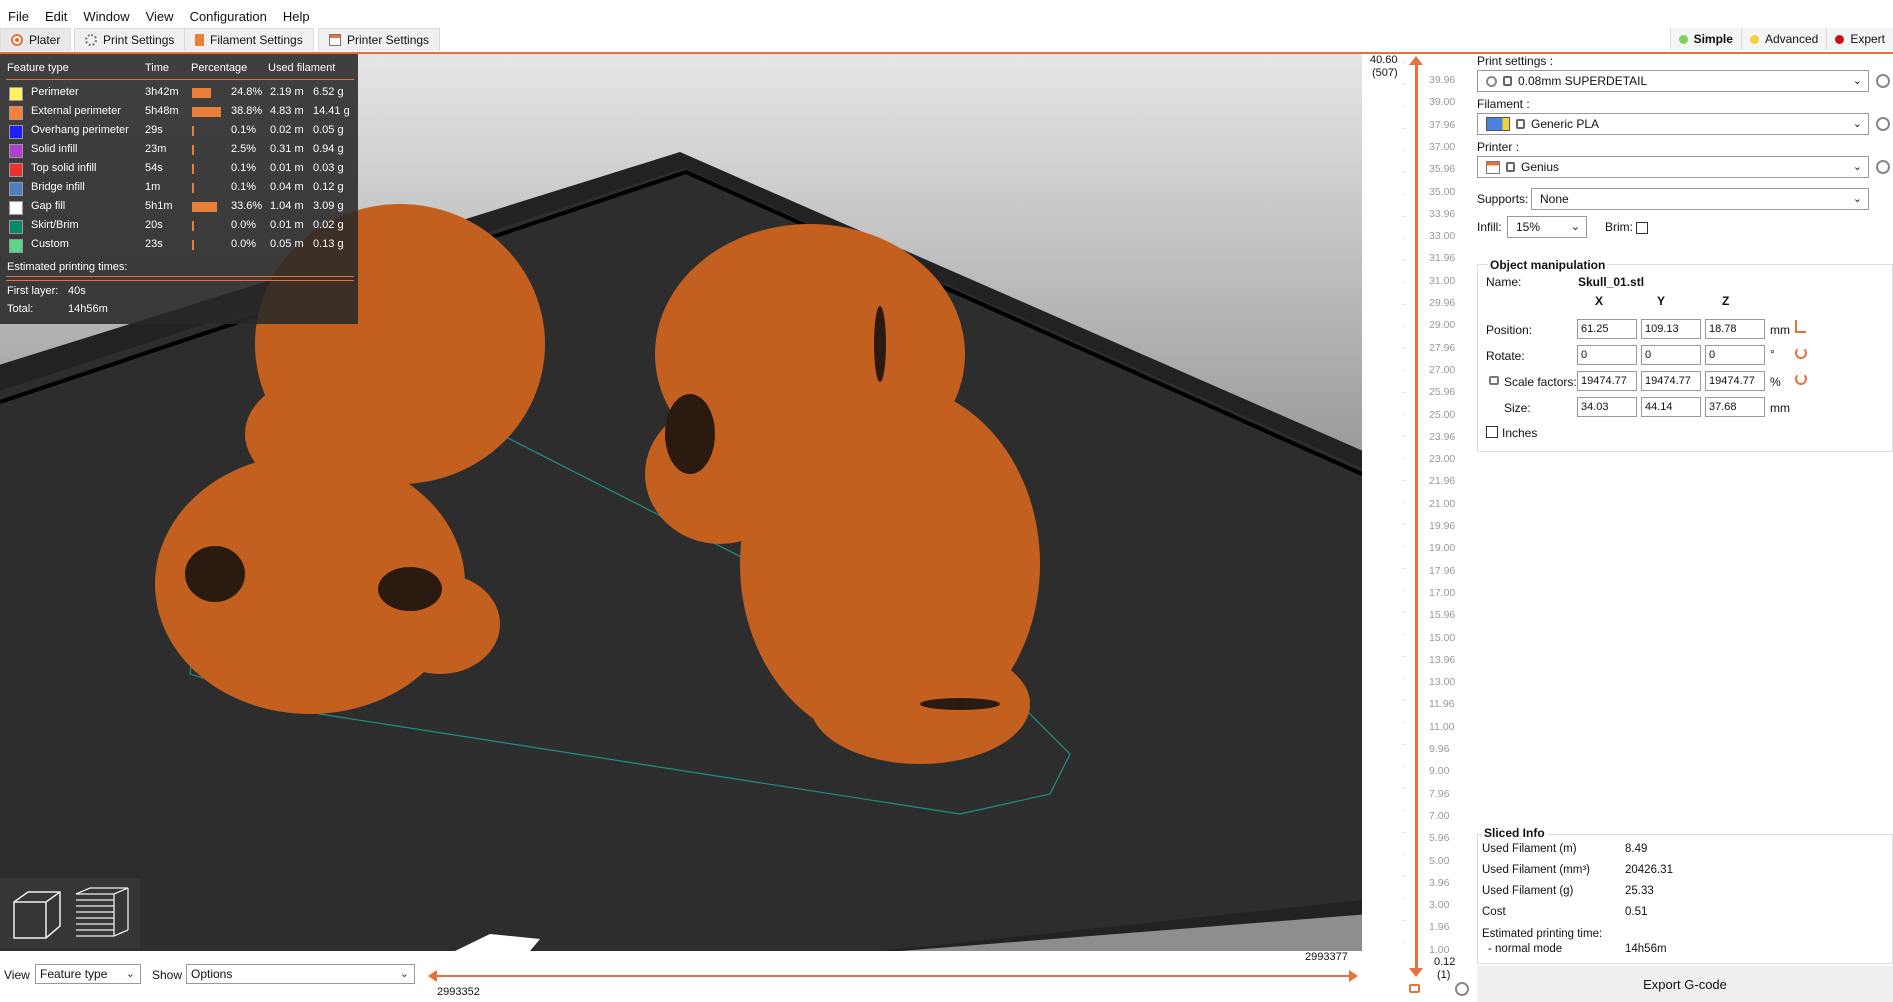  I want to click on tab-filament-settings-label: Filament Settings, so click(256, 40).